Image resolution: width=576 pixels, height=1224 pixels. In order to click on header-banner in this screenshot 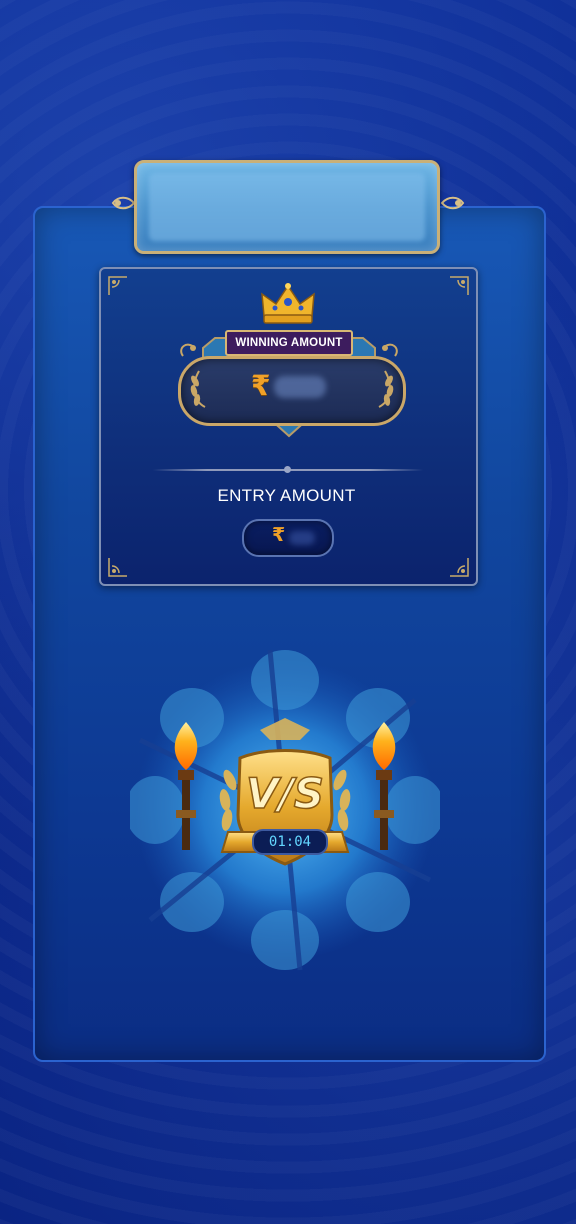, I will do `click(287, 207)`.